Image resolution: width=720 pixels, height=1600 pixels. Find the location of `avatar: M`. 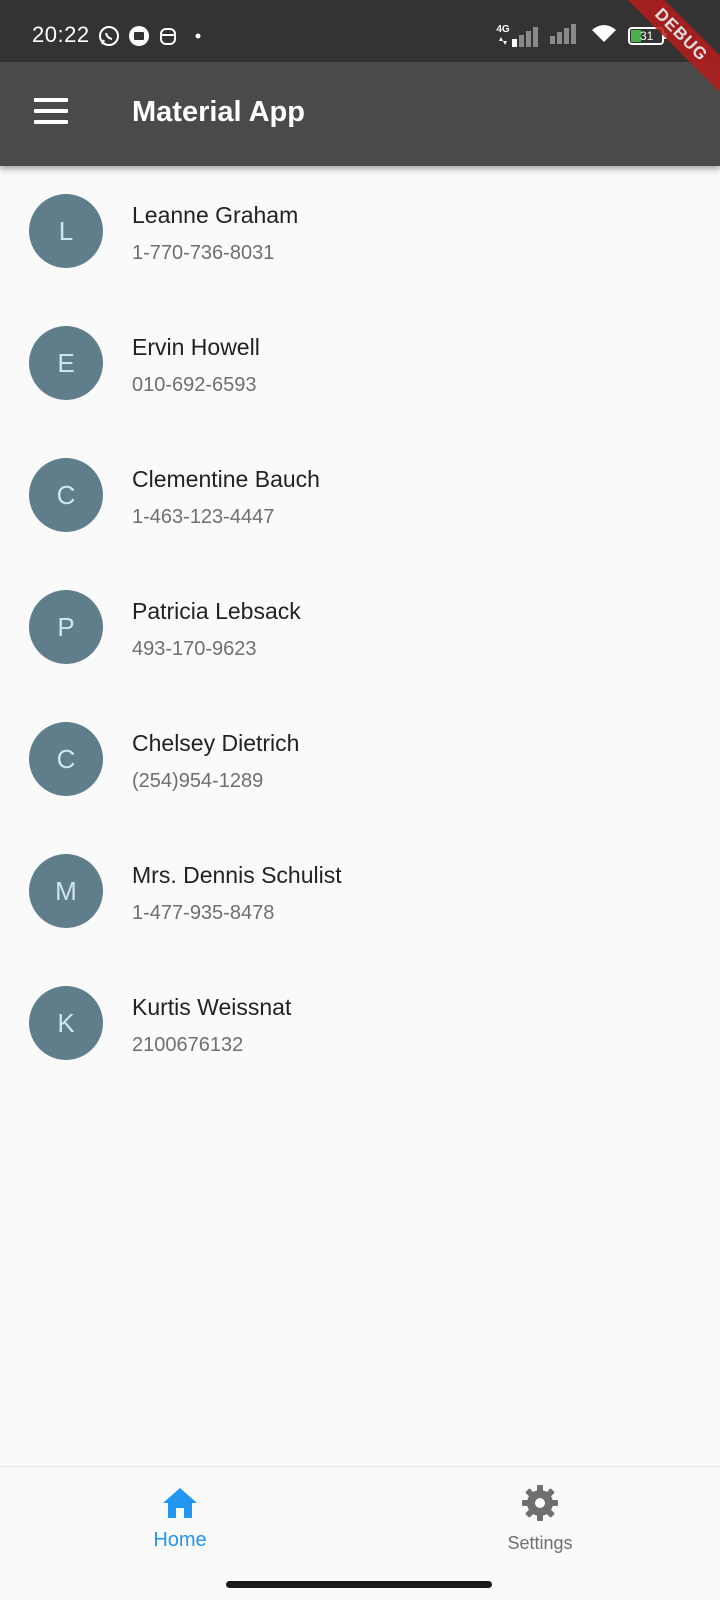

avatar: M is located at coordinates (66, 891).